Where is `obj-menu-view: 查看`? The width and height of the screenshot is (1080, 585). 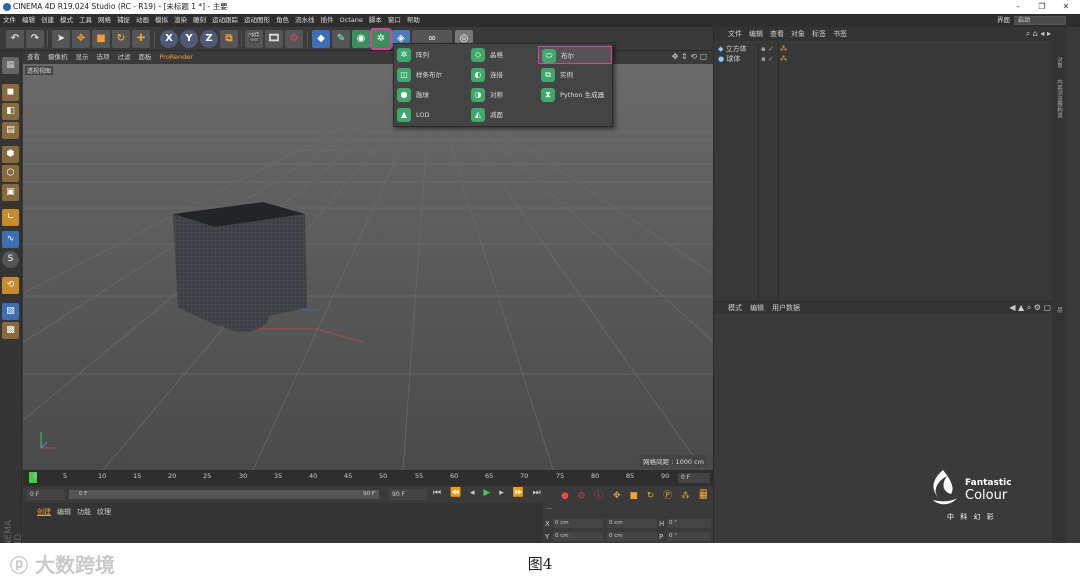 obj-menu-view: 查看 is located at coordinates (777, 34).